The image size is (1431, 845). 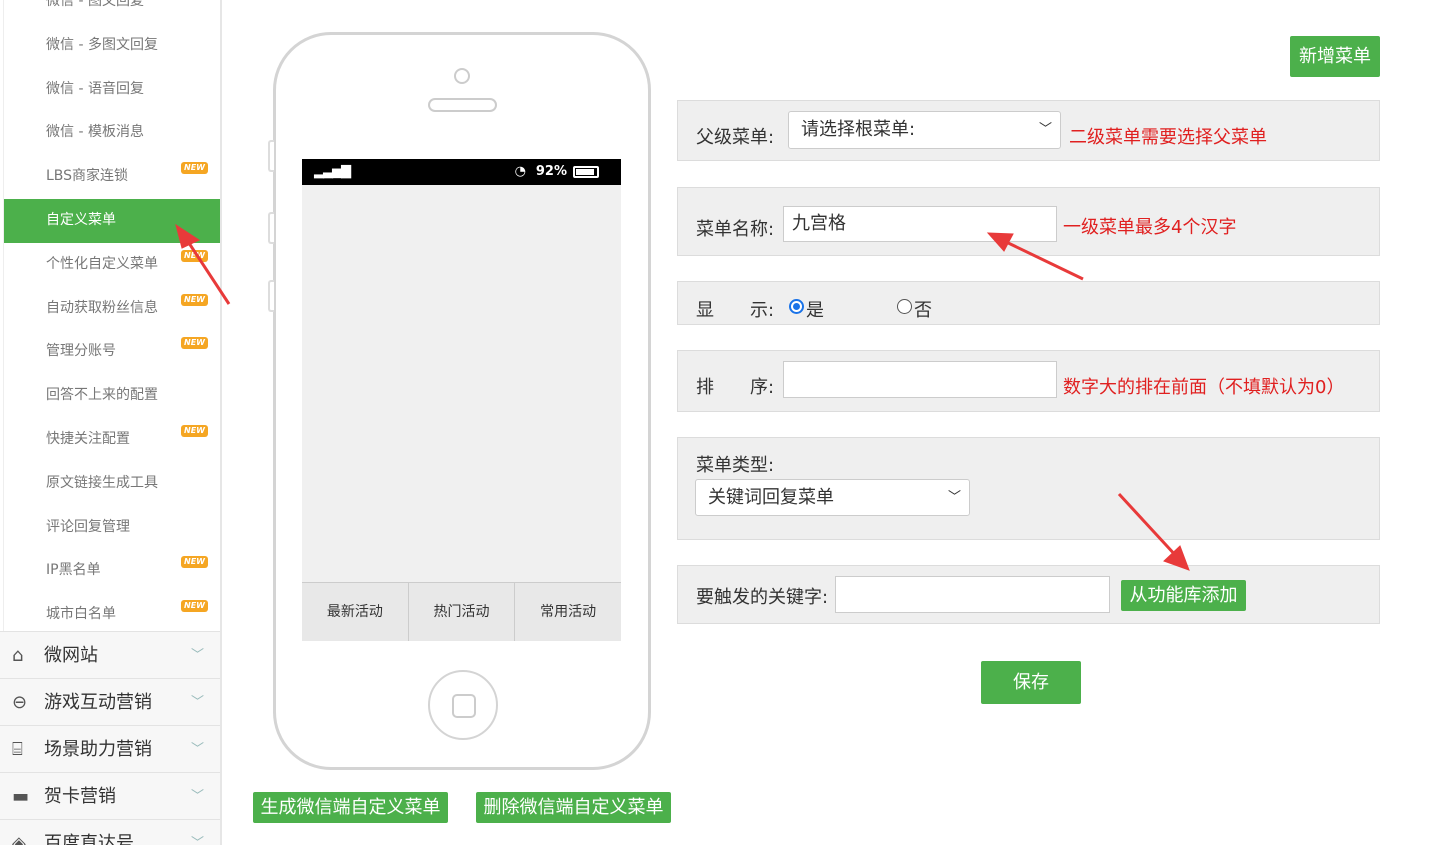 What do you see at coordinates (586, 172) in the screenshot?
I see `battery-icon` at bounding box center [586, 172].